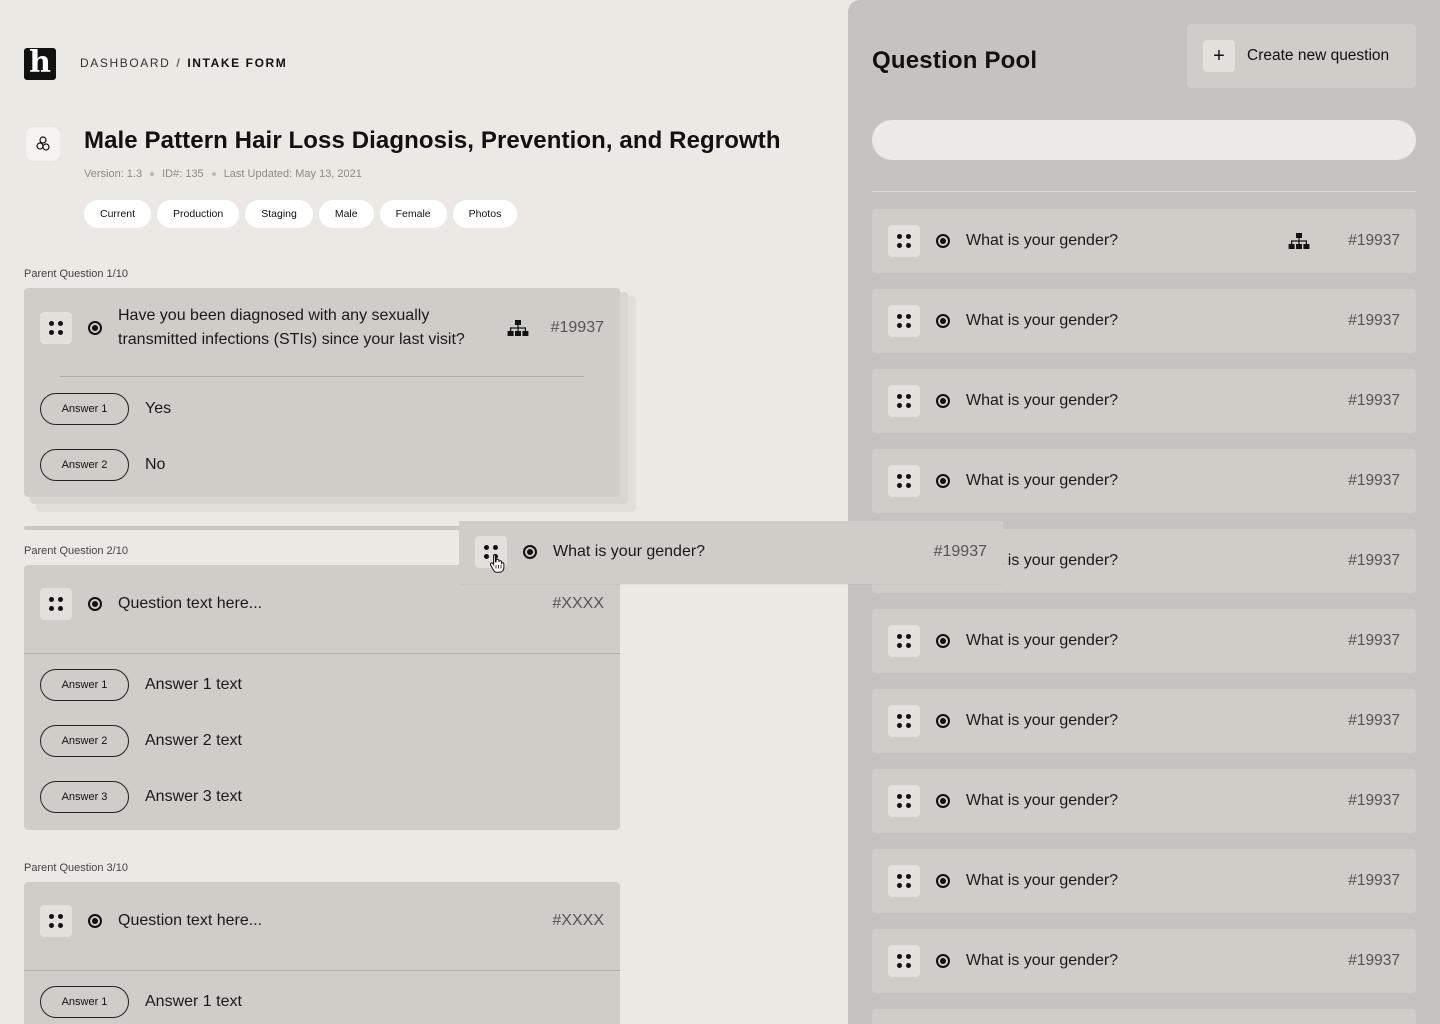 This screenshot has height=1024, width=1440. I want to click on create-question-label: Create new question, so click(1318, 55).